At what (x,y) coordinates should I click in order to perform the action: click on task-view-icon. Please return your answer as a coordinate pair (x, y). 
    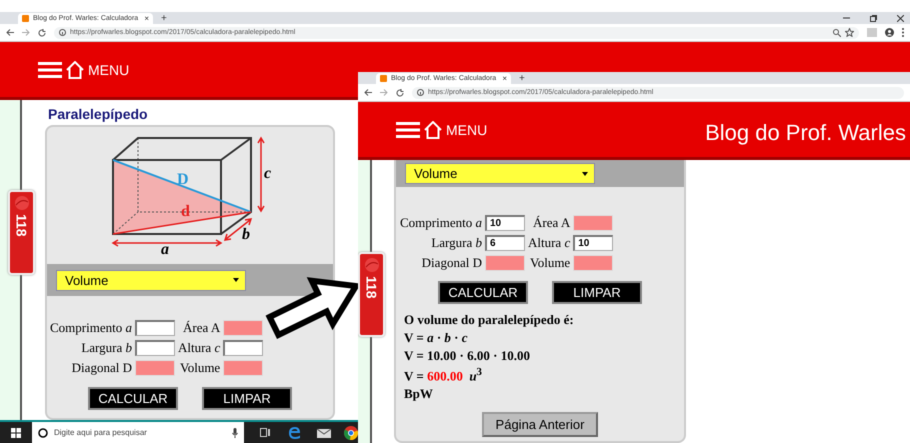
    Looking at the image, I should click on (265, 432).